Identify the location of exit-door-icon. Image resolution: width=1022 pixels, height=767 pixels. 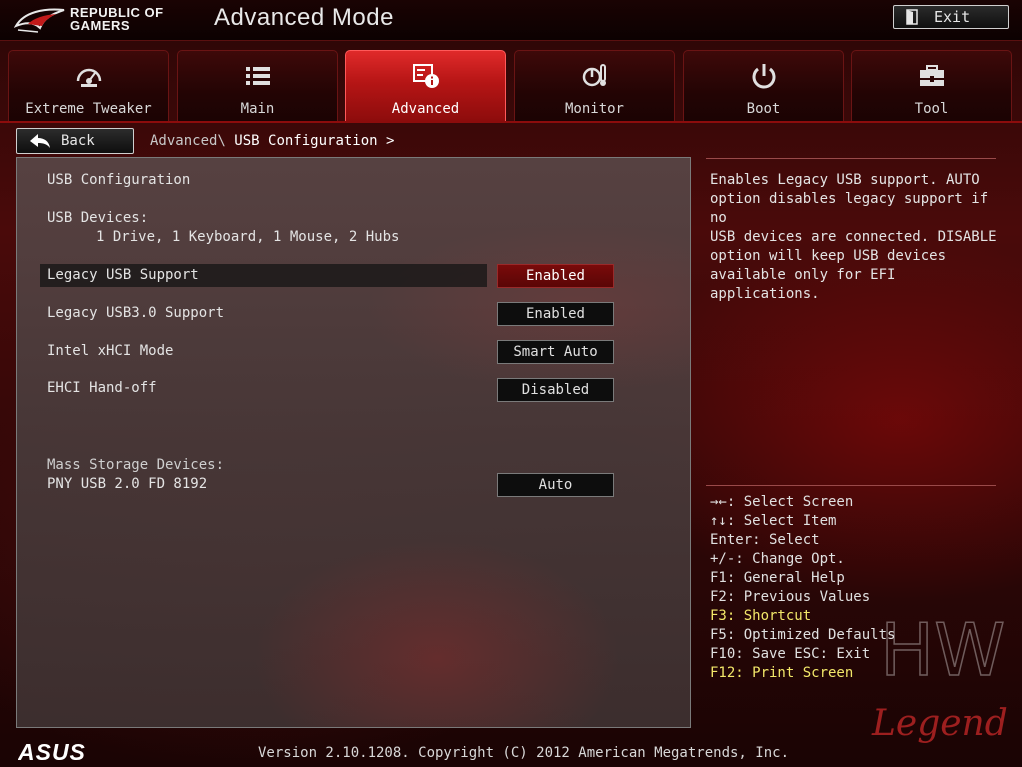
(912, 17).